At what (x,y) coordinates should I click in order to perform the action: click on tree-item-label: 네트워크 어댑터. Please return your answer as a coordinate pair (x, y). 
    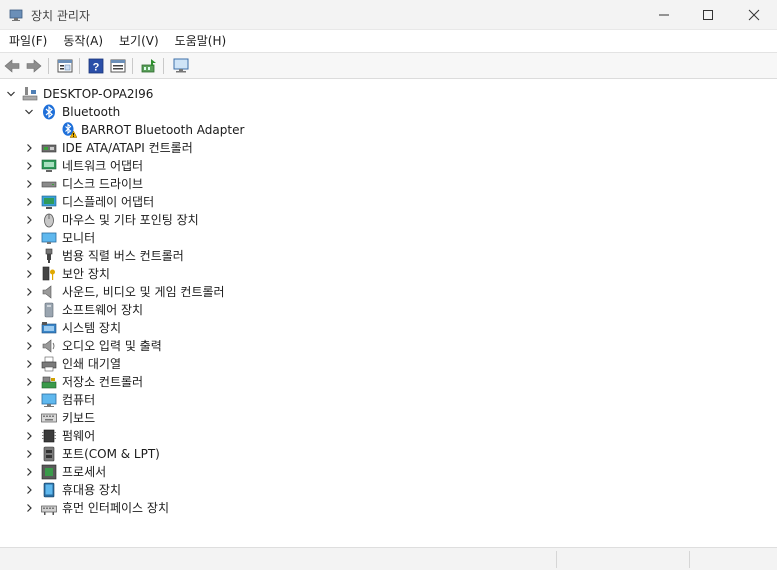
    Looking at the image, I should click on (103, 166).